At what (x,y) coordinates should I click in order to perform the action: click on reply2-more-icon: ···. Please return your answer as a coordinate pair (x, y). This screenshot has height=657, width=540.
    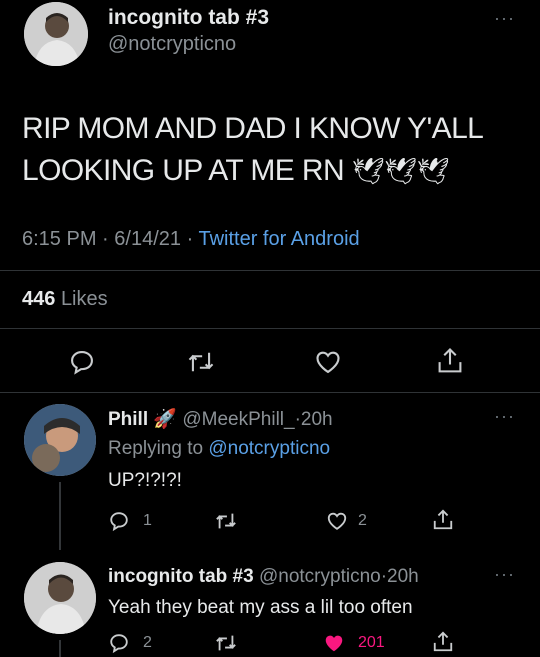
    Looking at the image, I should click on (504, 574).